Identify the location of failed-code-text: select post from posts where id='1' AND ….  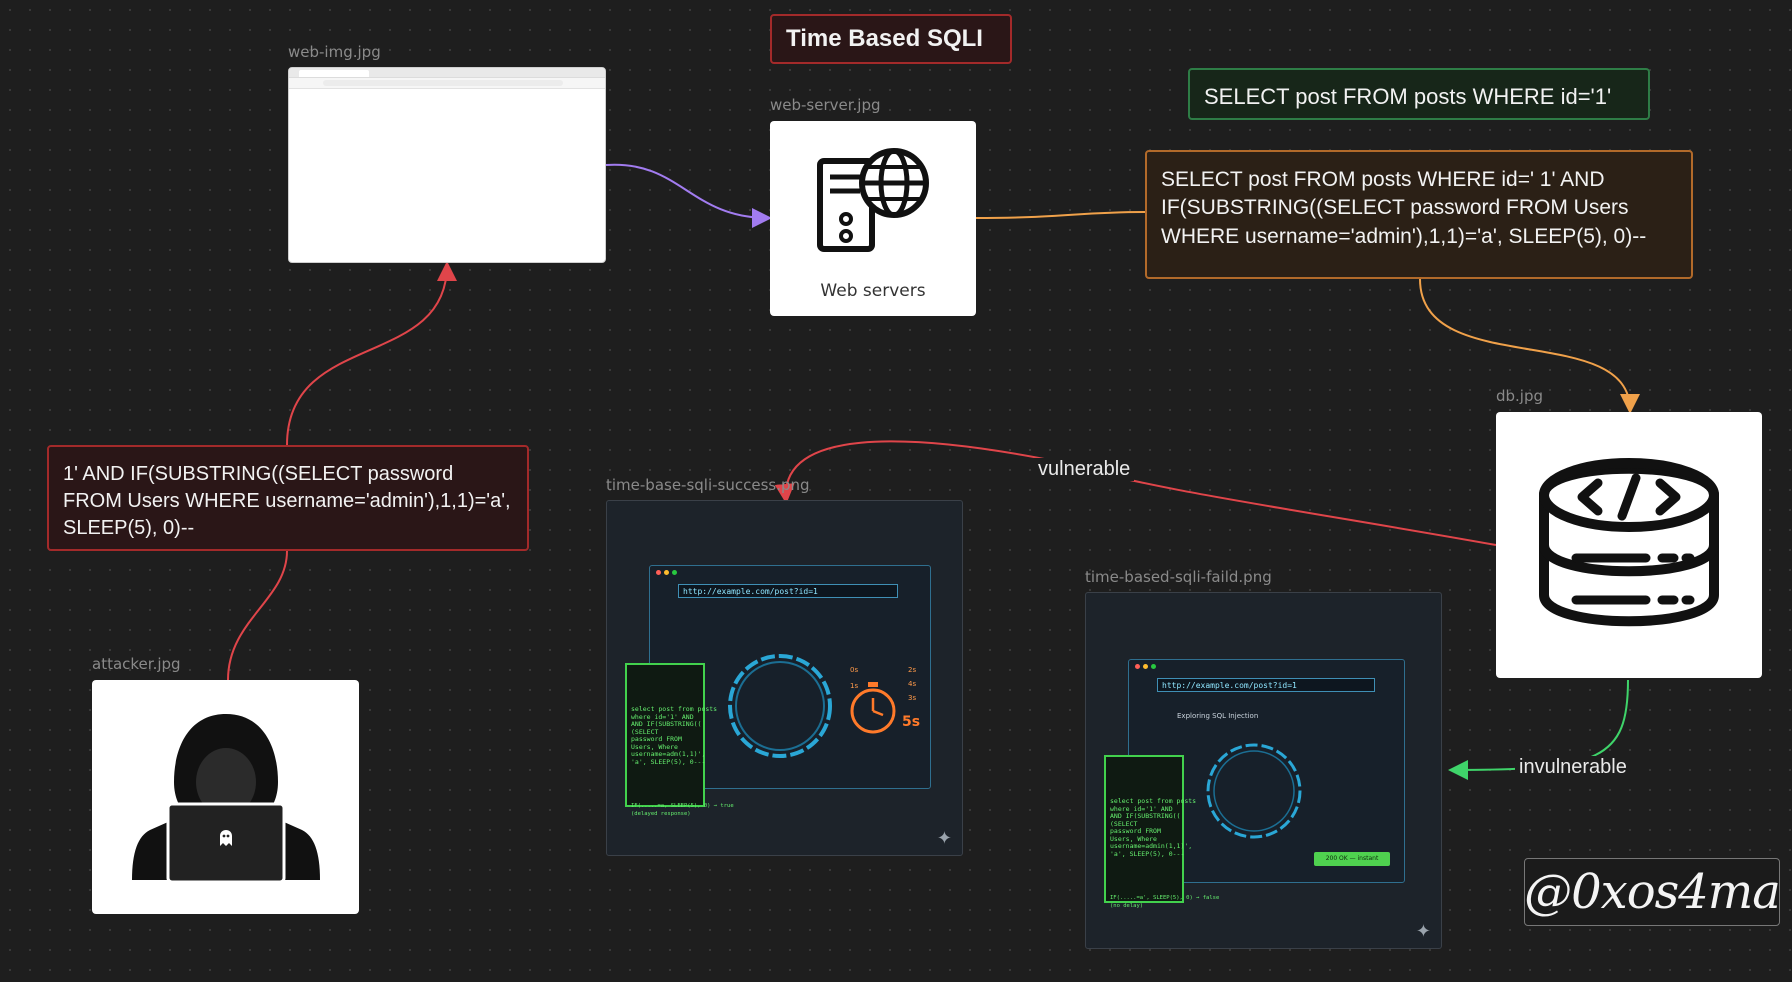
(1153, 827).